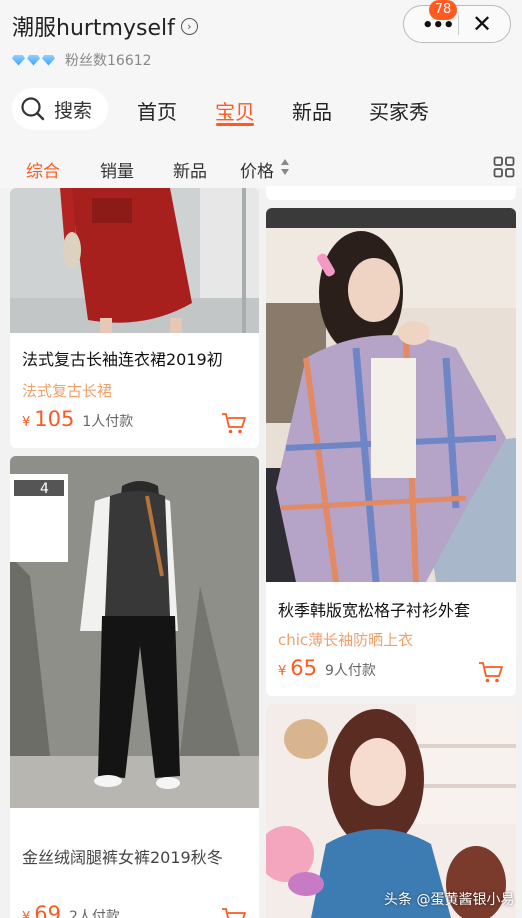  I want to click on product-card-partial, so click(391, 193).